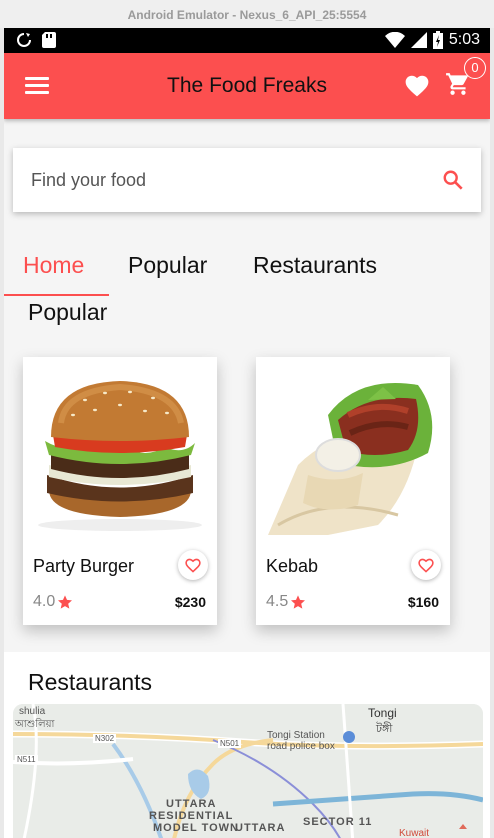  What do you see at coordinates (464, 39) in the screenshot?
I see `clock: 5:03` at bounding box center [464, 39].